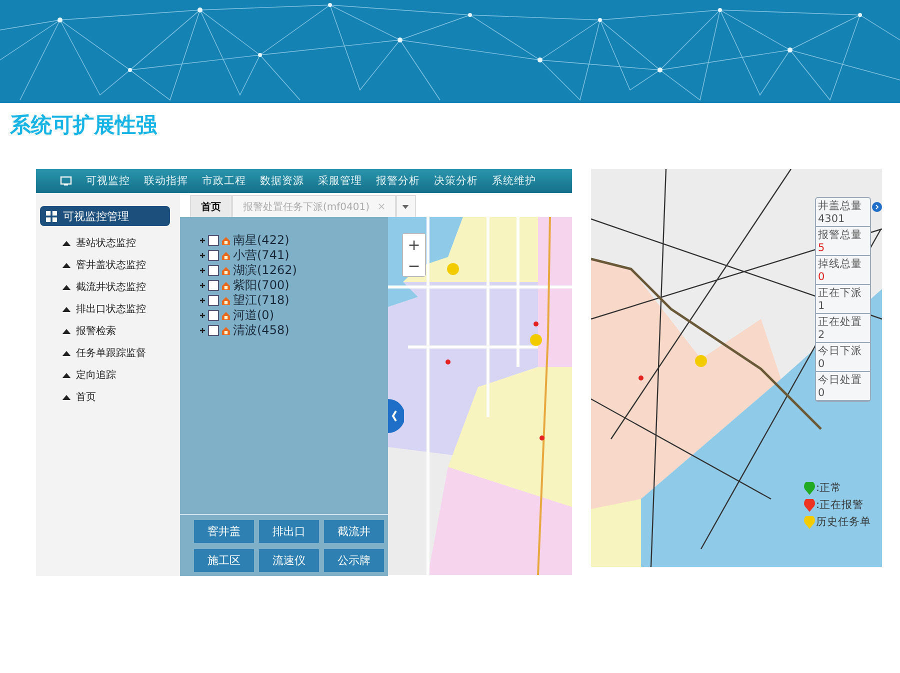 This screenshot has height=673, width=900. I want to click on stat-value: 5, so click(822, 248).